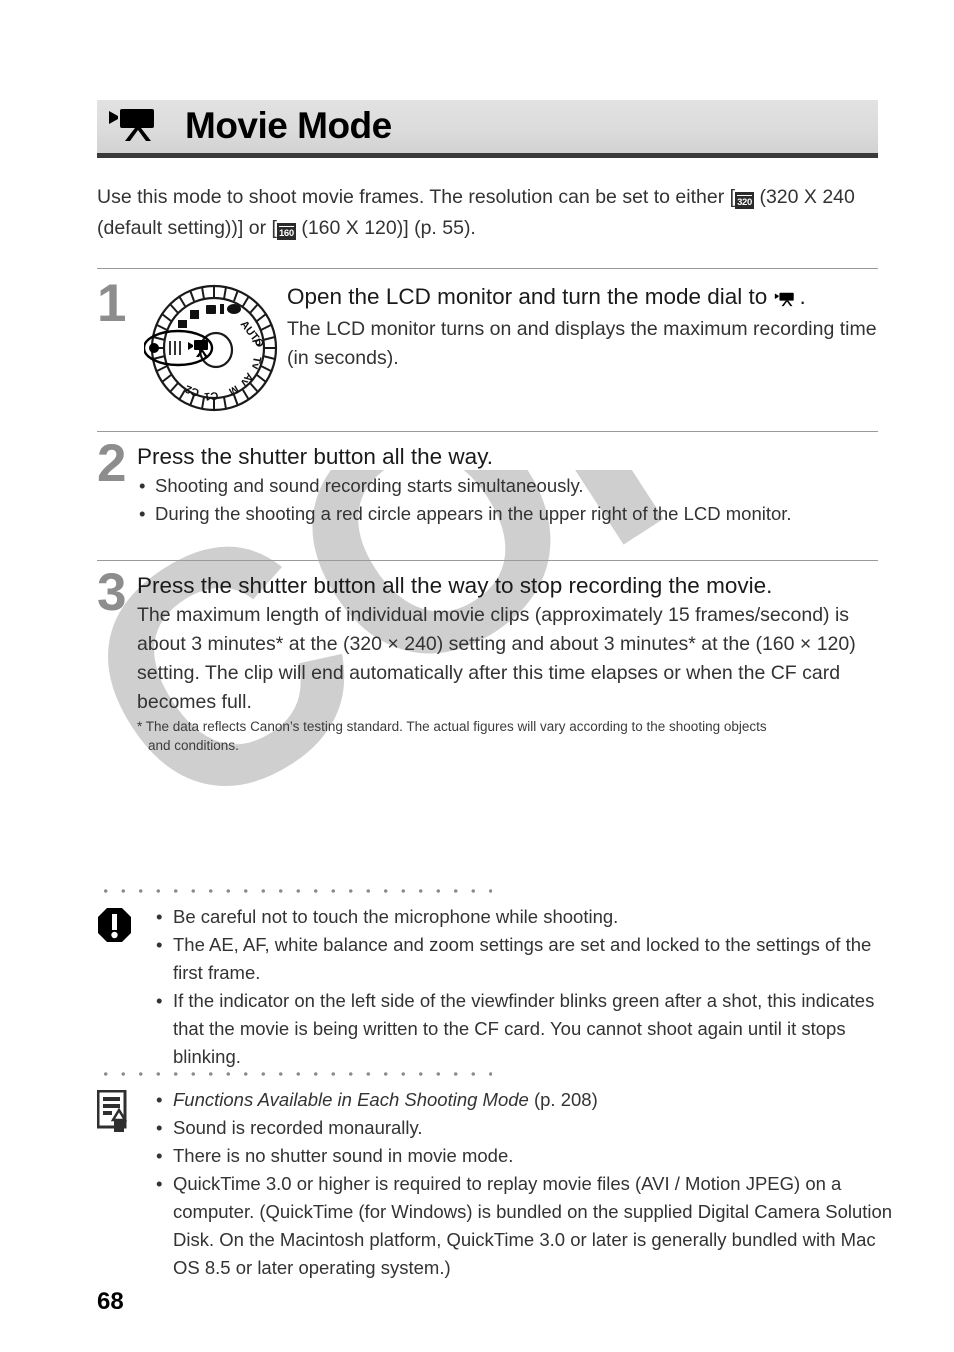  What do you see at coordinates (525, 1156) in the screenshot?
I see `list-item: There is no shutter sound in movie mode.` at bounding box center [525, 1156].